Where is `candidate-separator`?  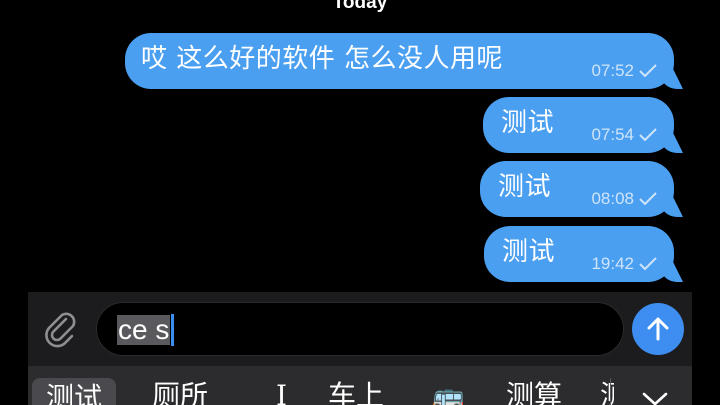 candidate-separator is located at coordinates (610, 391).